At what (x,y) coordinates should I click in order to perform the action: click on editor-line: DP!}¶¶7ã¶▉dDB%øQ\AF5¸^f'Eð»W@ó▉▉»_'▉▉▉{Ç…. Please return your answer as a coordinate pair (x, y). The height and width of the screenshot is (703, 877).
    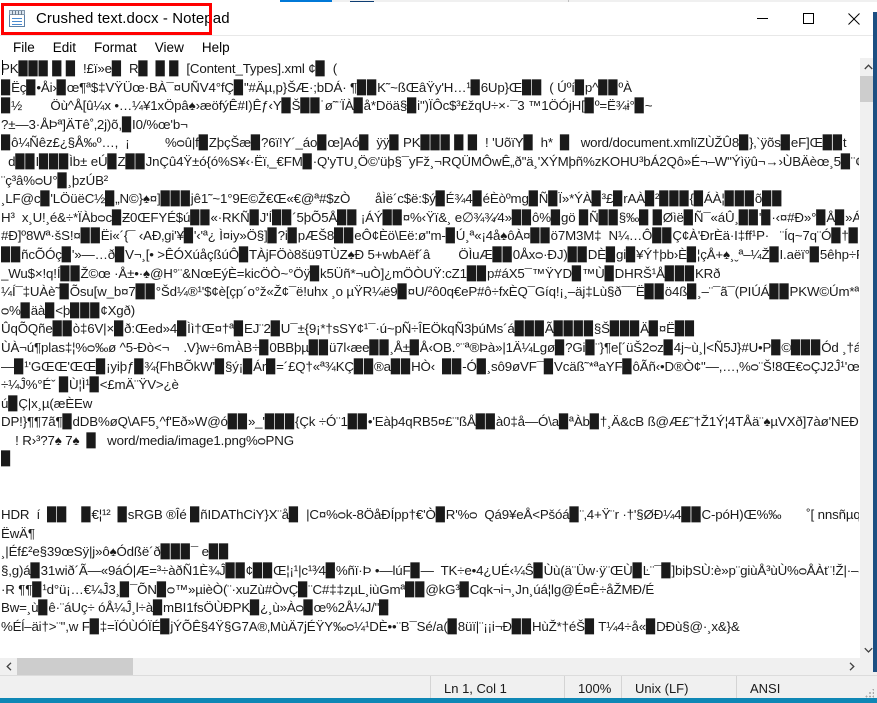
    Looking at the image, I should click on (430, 422).